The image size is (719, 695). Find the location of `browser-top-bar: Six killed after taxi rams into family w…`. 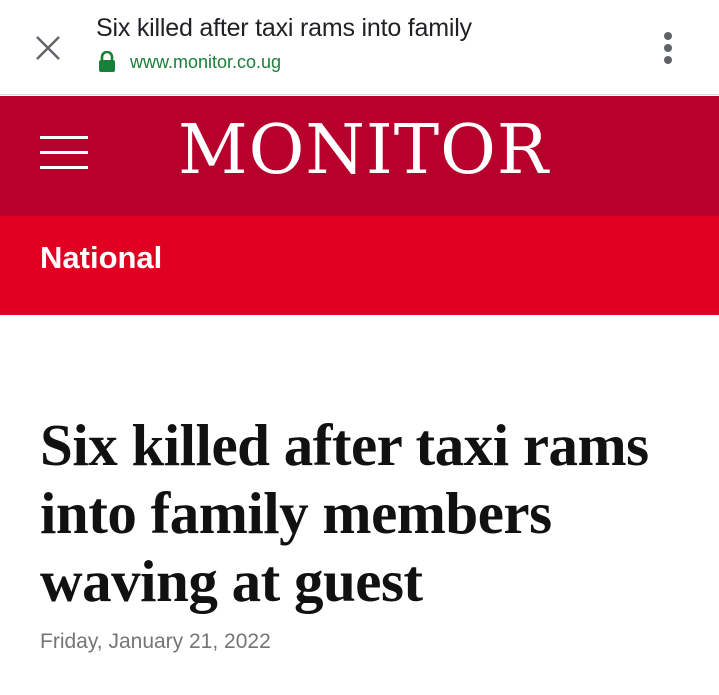

browser-top-bar: Six killed after taxi rams into family w… is located at coordinates (359, 47).